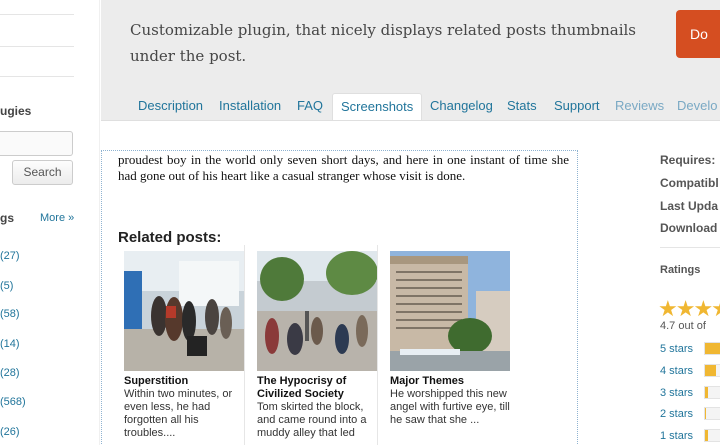 This screenshot has height=445, width=720. I want to click on meta-last-updated: Last Upda, so click(689, 206).